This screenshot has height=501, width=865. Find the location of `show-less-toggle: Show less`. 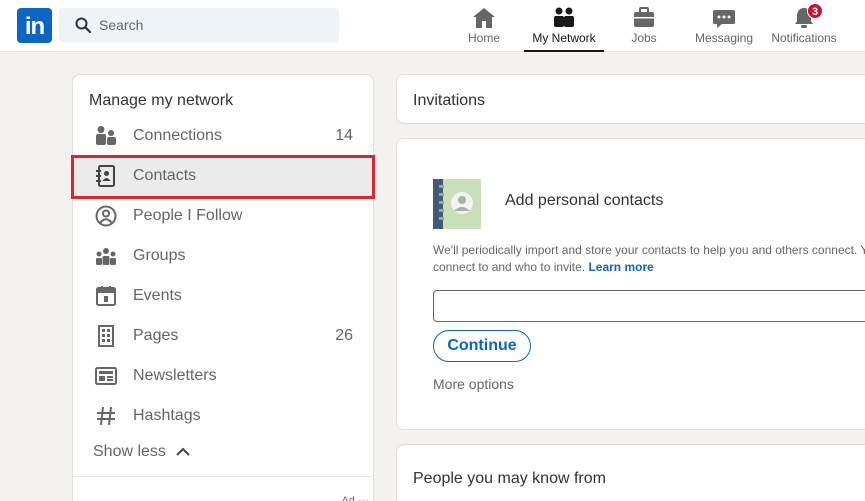

show-less-toggle: Show less is located at coordinates (141, 452).